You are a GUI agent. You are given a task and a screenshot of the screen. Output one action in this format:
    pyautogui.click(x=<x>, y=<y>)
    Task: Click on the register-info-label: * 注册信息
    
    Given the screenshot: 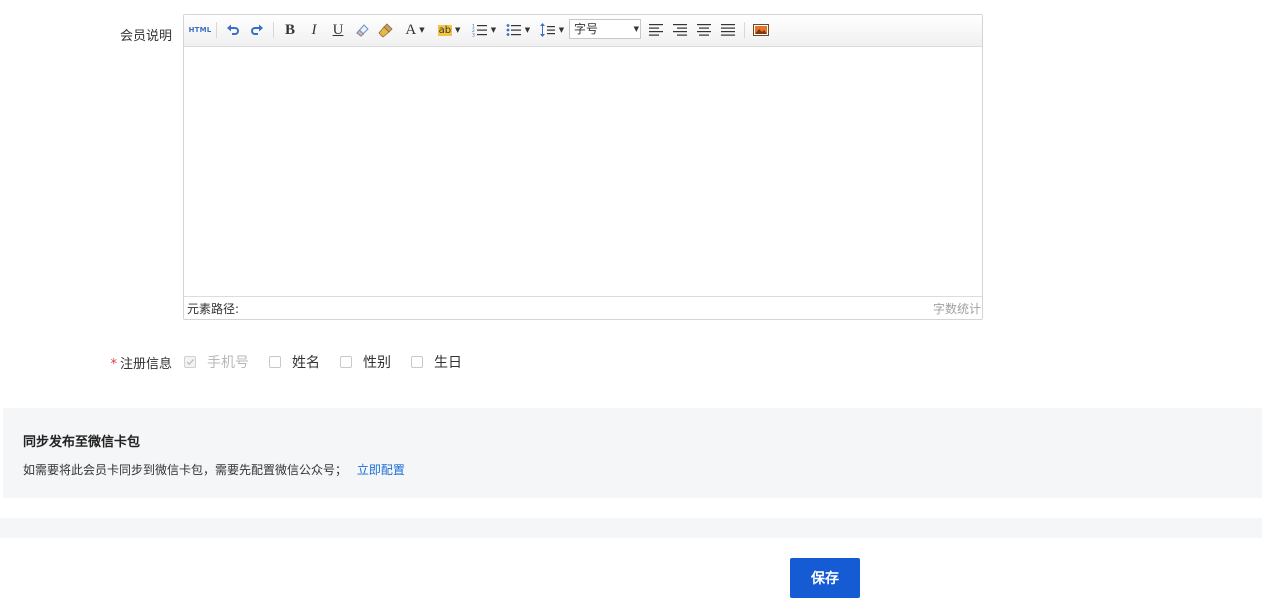 What is the action you would take?
    pyautogui.click(x=136, y=362)
    